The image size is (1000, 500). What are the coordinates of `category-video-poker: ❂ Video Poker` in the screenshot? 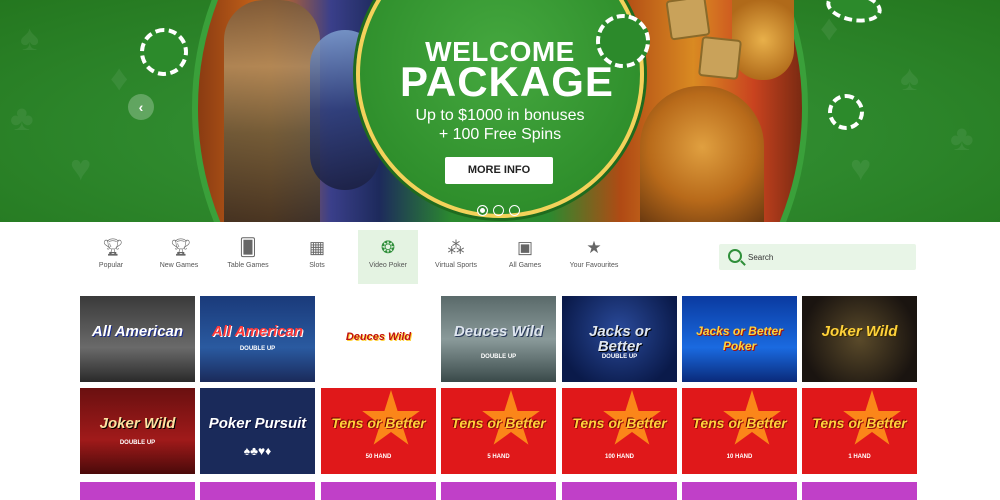 It's located at (388, 257).